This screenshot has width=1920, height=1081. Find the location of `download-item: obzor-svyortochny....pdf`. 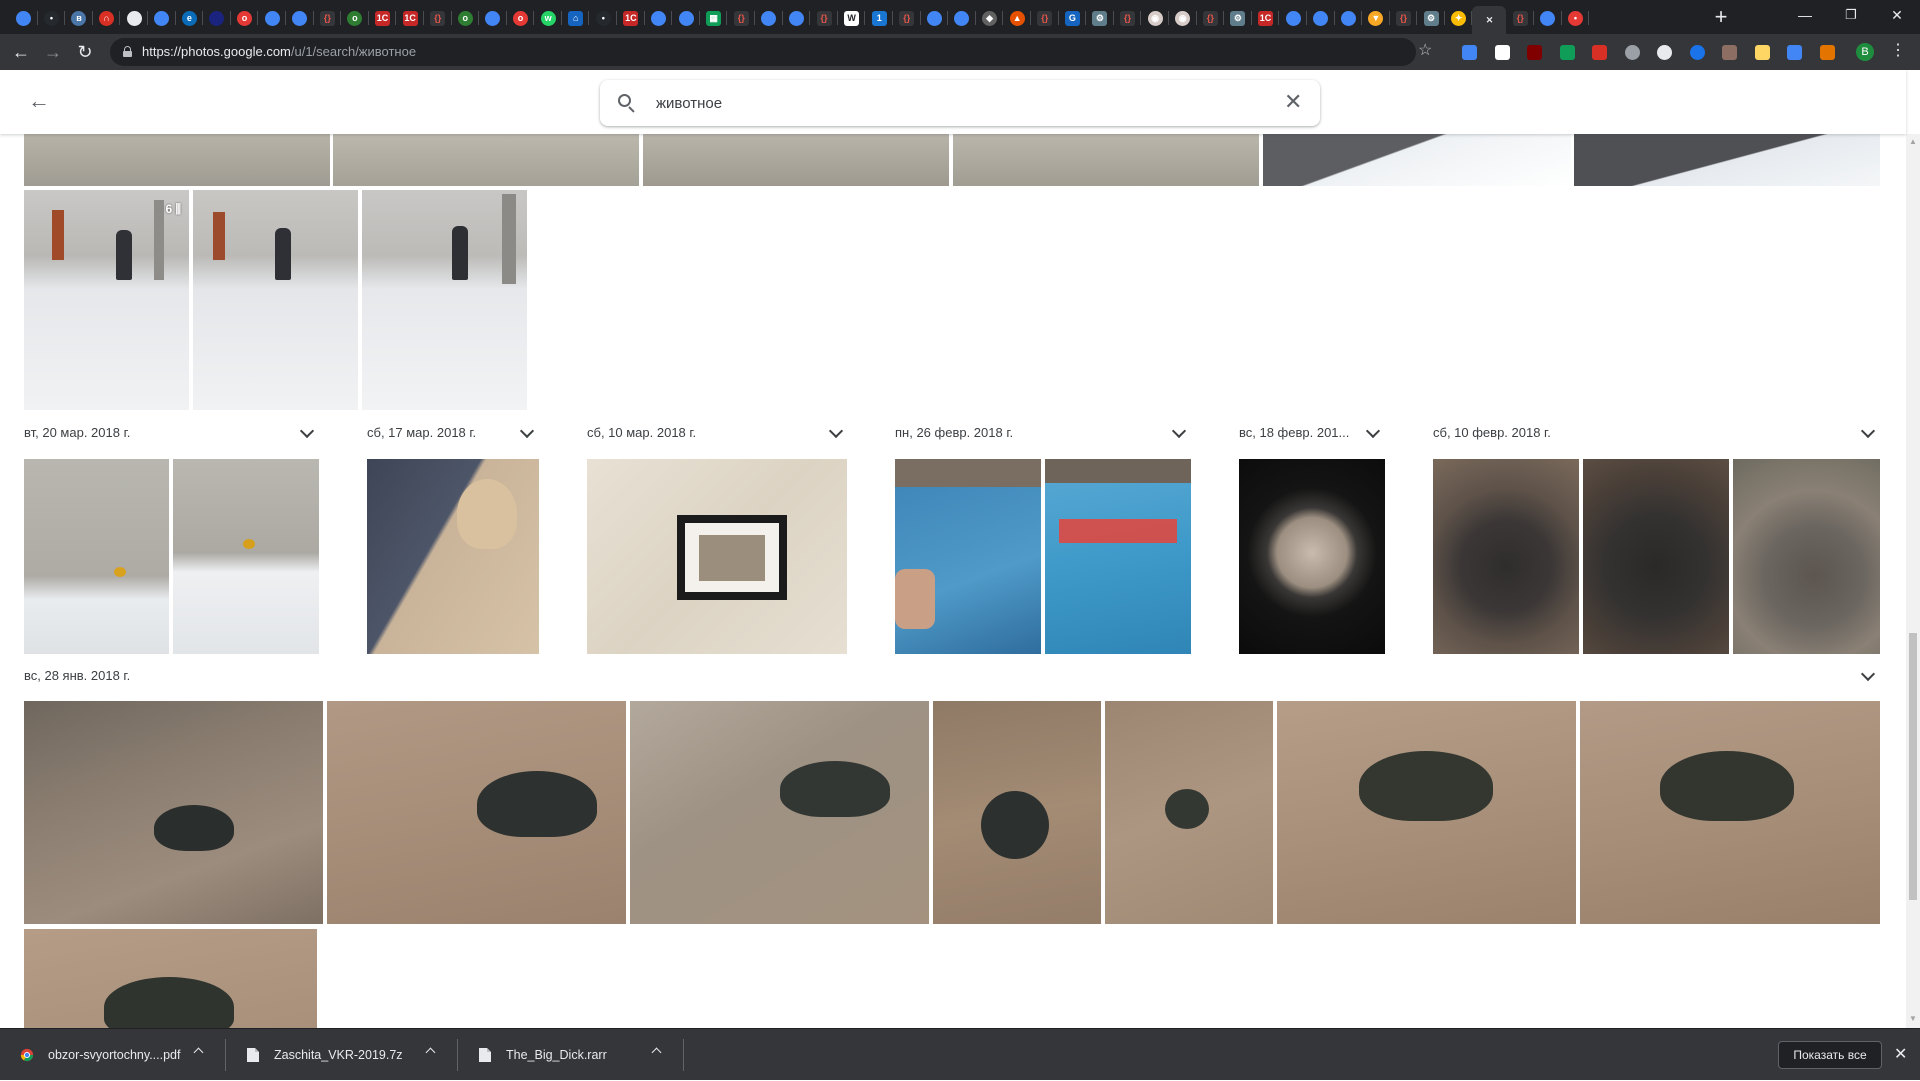

download-item: obzor-svyortochny....pdf is located at coordinates (113, 1055).